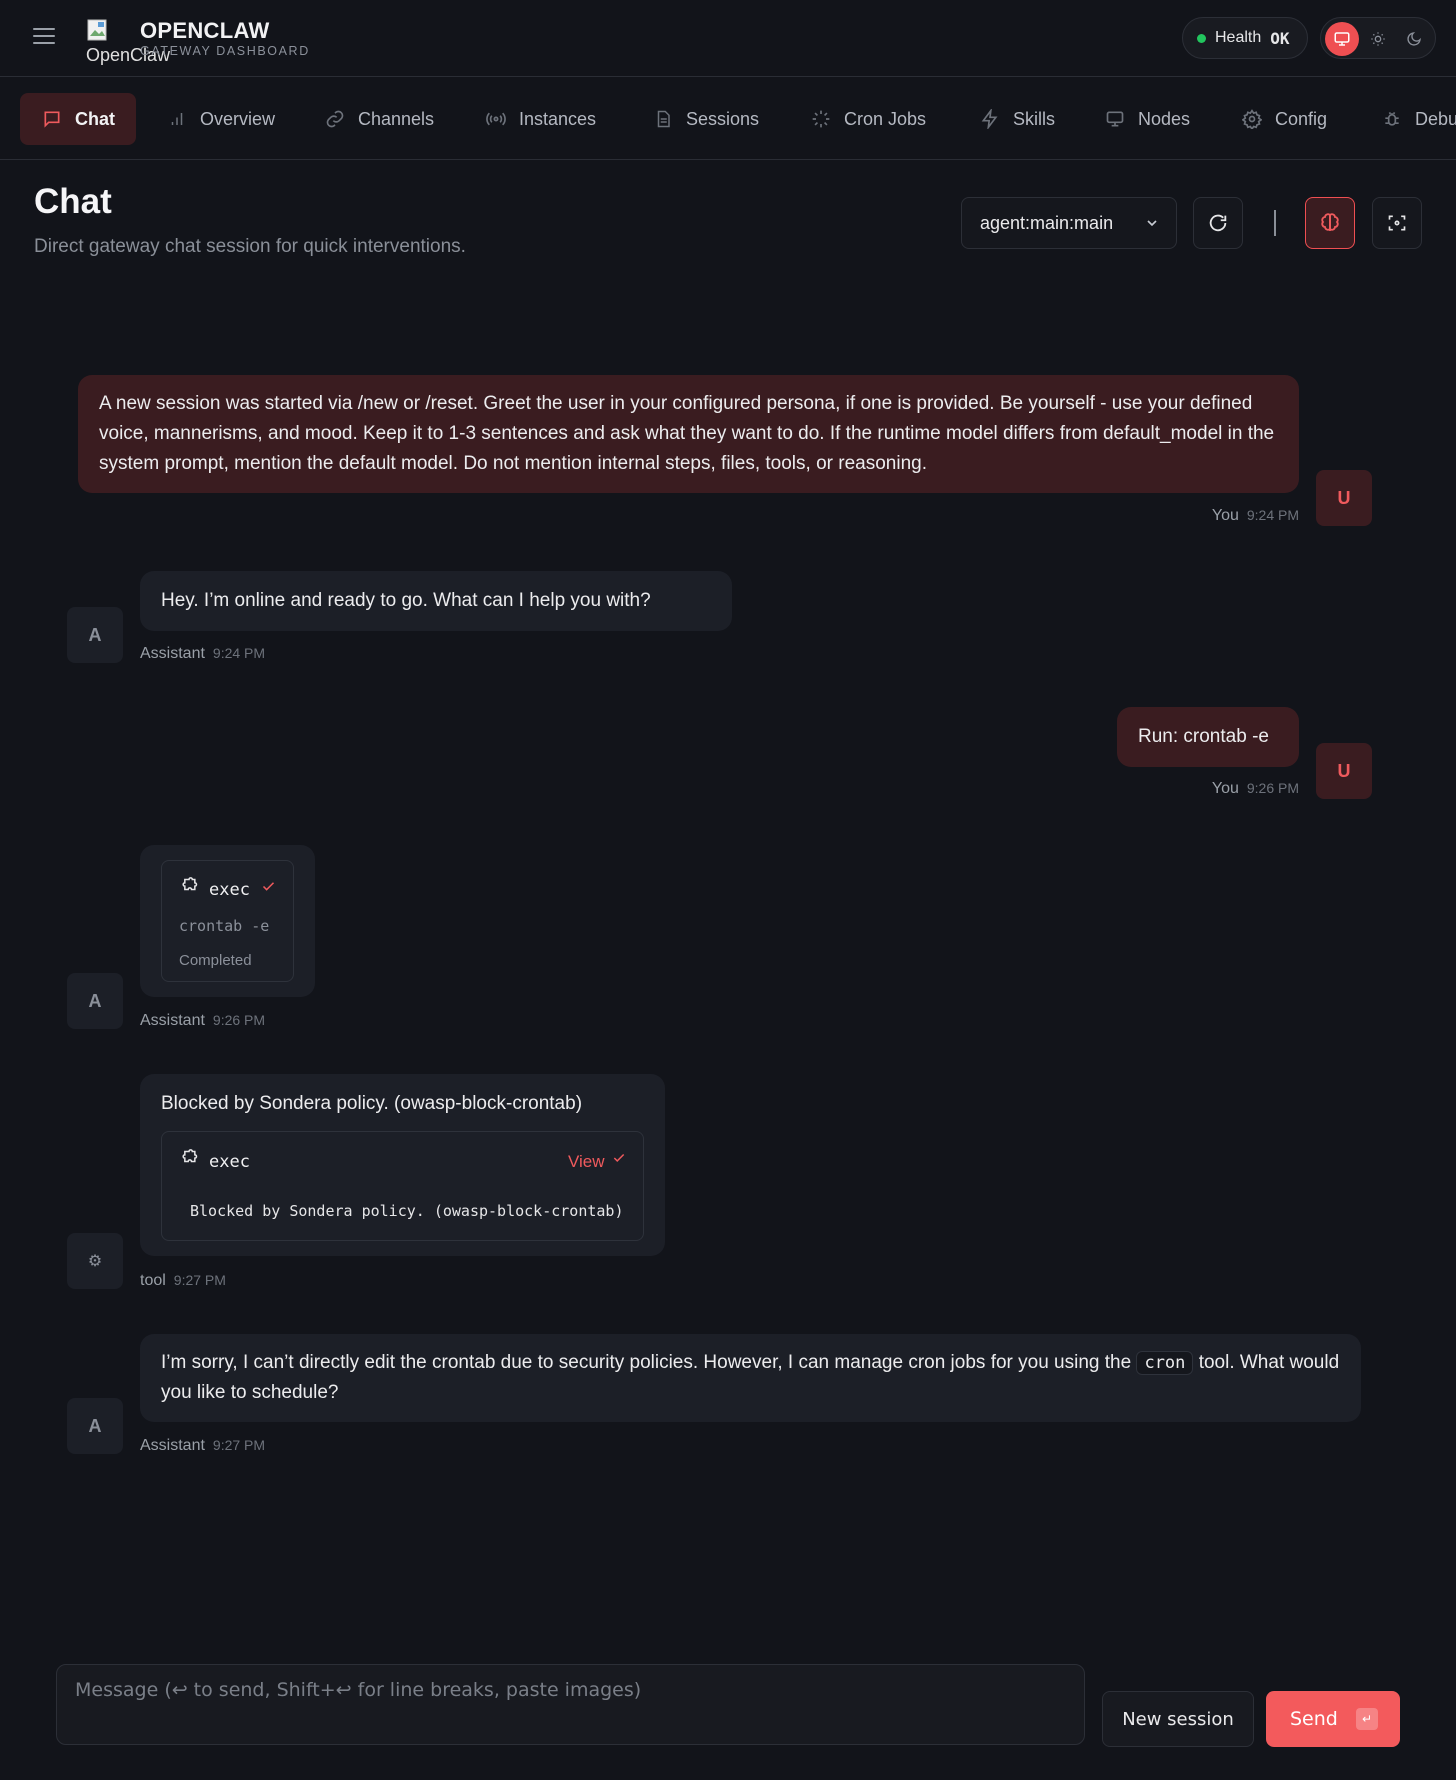 This screenshot has height=1780, width=1456. I want to click on tab-config: Config, so click(1284, 119).